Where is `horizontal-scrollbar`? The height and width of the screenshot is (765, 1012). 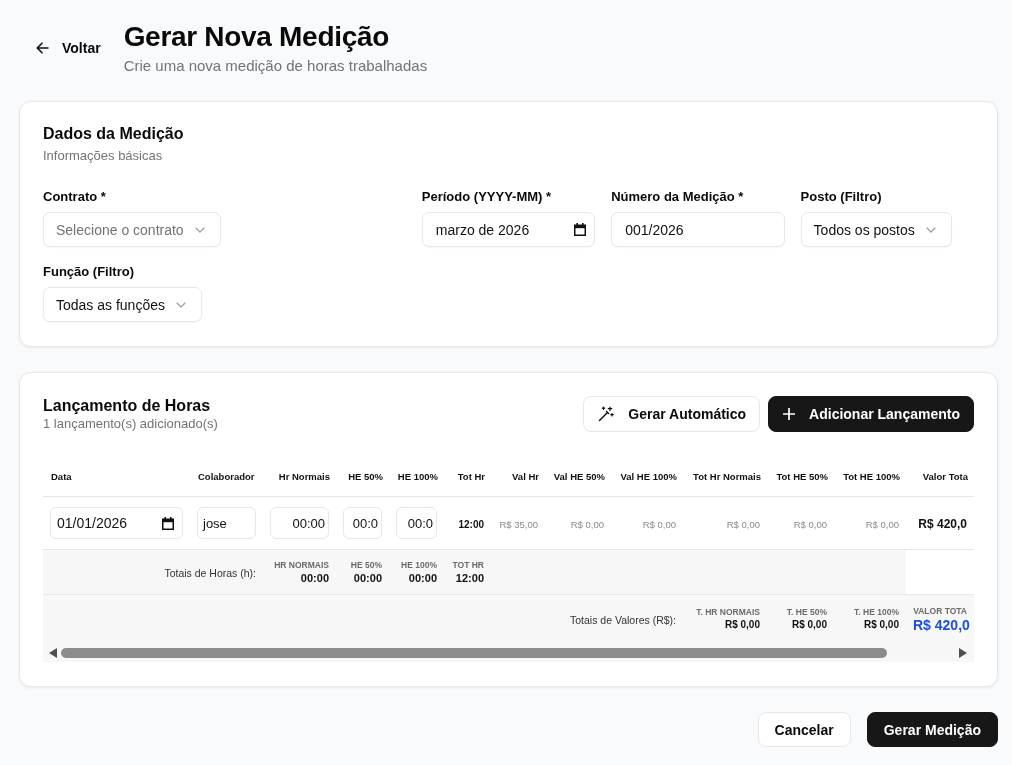 horizontal-scrollbar is located at coordinates (508, 652).